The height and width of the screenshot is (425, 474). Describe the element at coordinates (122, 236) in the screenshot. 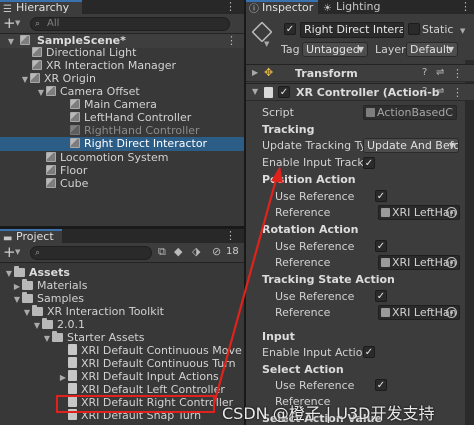

I see `project-tabbar: ▬ Project ⋮` at that location.